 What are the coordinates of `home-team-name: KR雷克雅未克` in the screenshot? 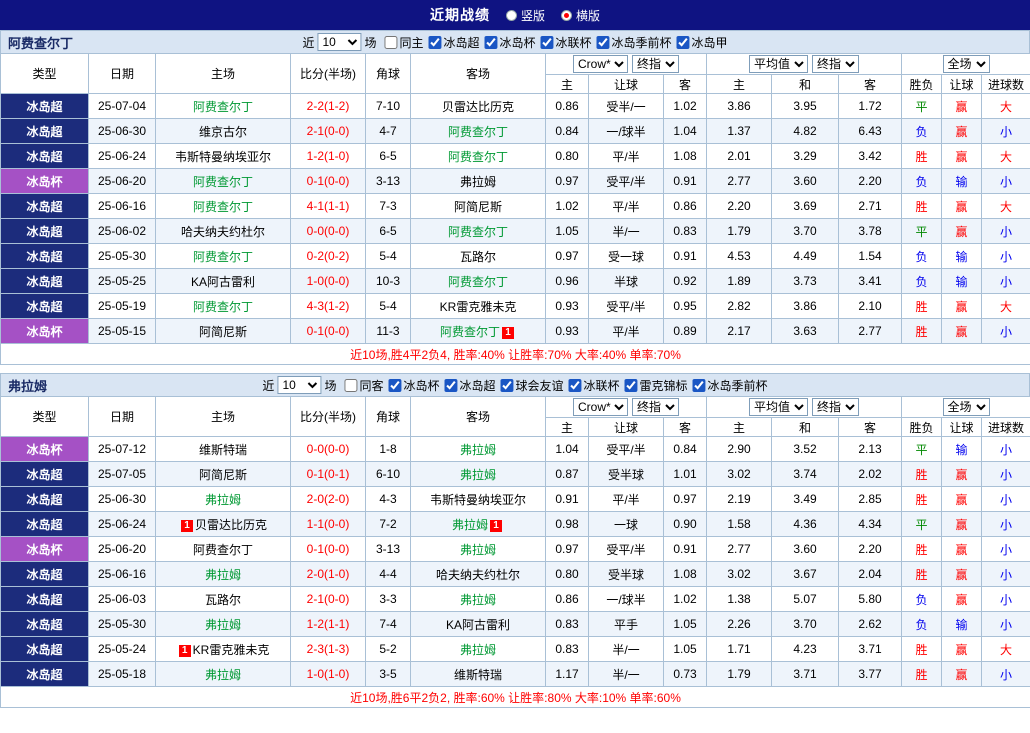 It's located at (231, 649).